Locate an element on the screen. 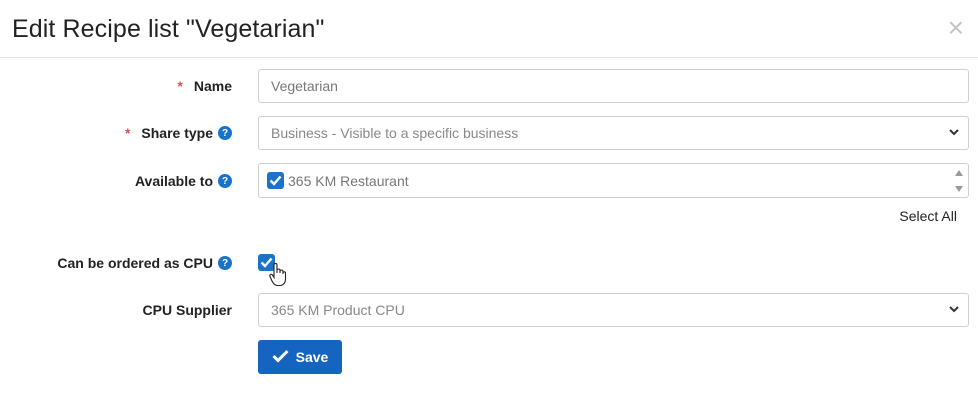 The width and height of the screenshot is (978, 400). list-item-label: 365 KM Restaurant is located at coordinates (348, 180).